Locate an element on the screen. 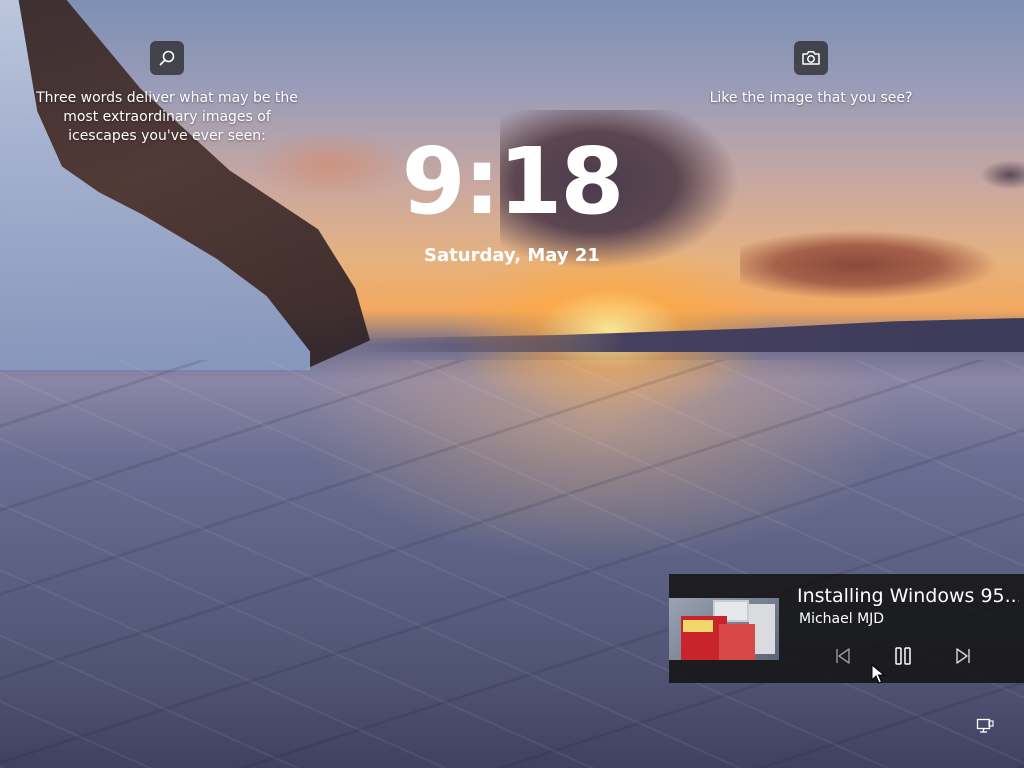 This screenshot has width=1024, height=768. media-artist: Michael MJD is located at coordinates (842, 619).